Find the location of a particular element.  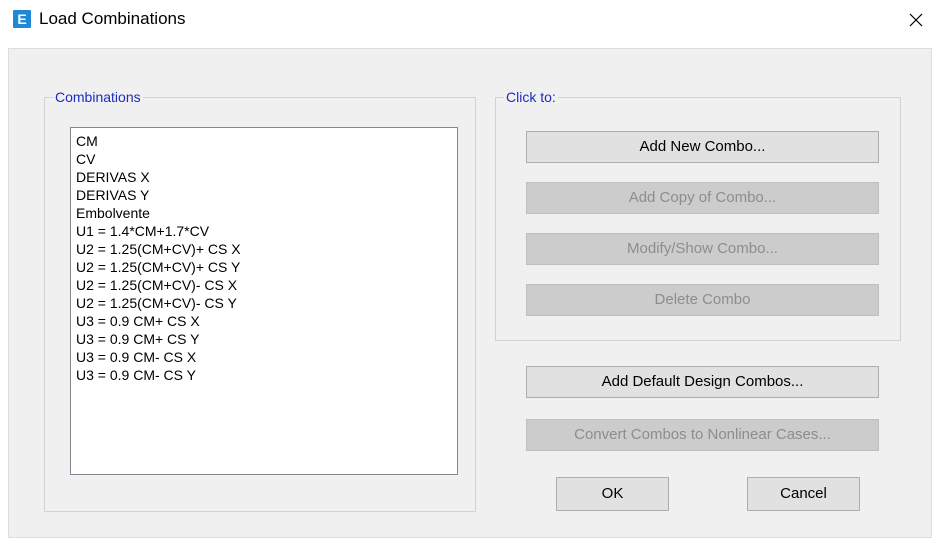

close-icon is located at coordinates (916, 20).